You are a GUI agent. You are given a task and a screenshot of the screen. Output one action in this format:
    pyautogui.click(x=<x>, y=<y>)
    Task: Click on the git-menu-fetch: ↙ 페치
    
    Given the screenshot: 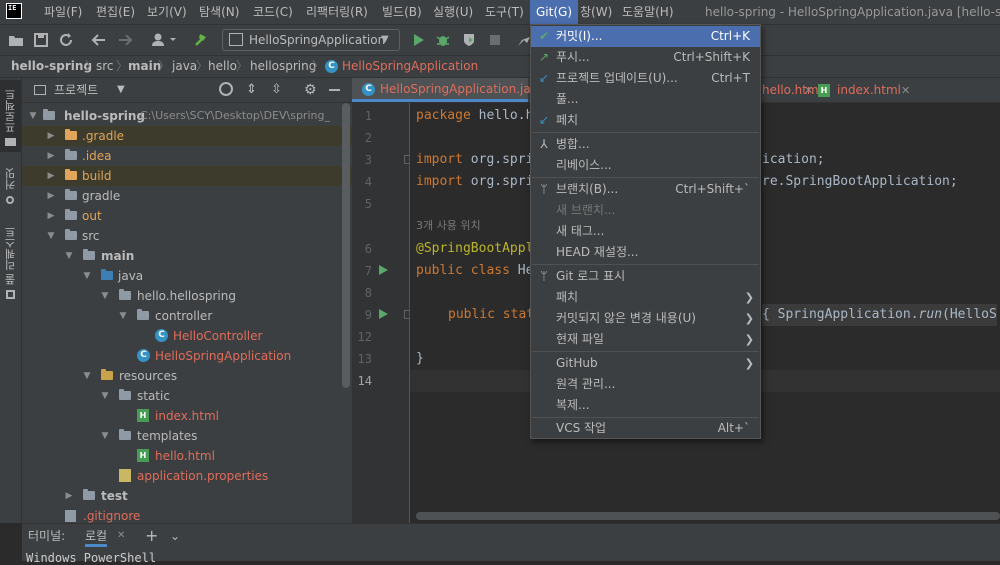 What is the action you would take?
    pyautogui.click(x=645, y=120)
    